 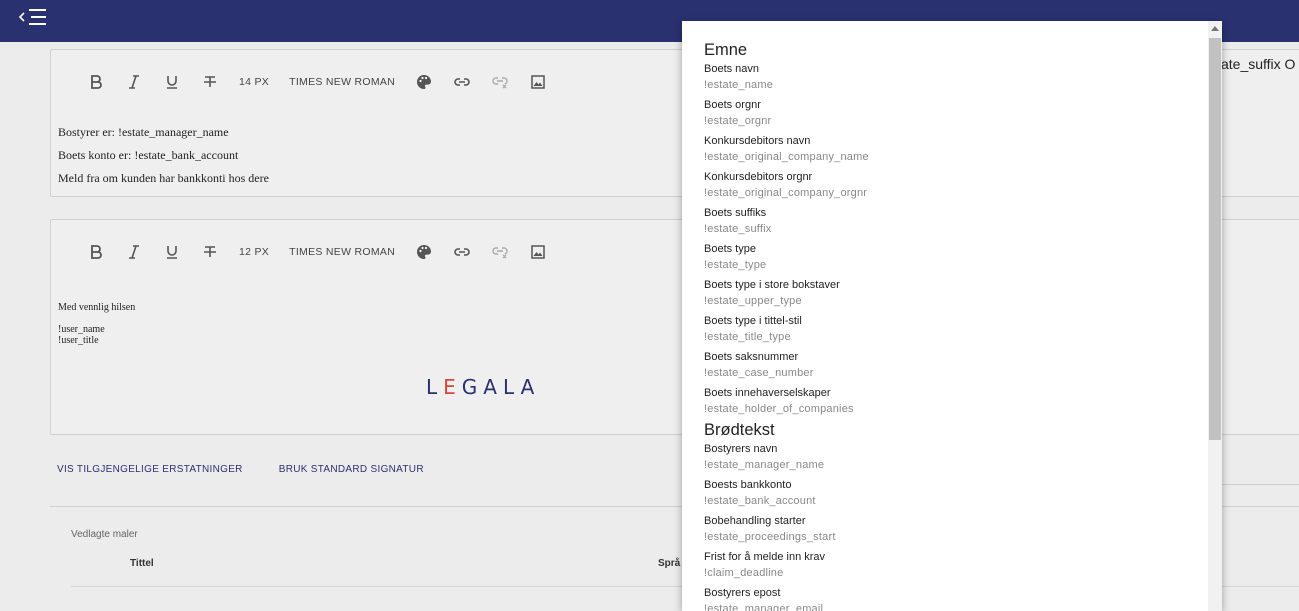 I want to click on replacement-code: !estate_name, so click(x=739, y=85).